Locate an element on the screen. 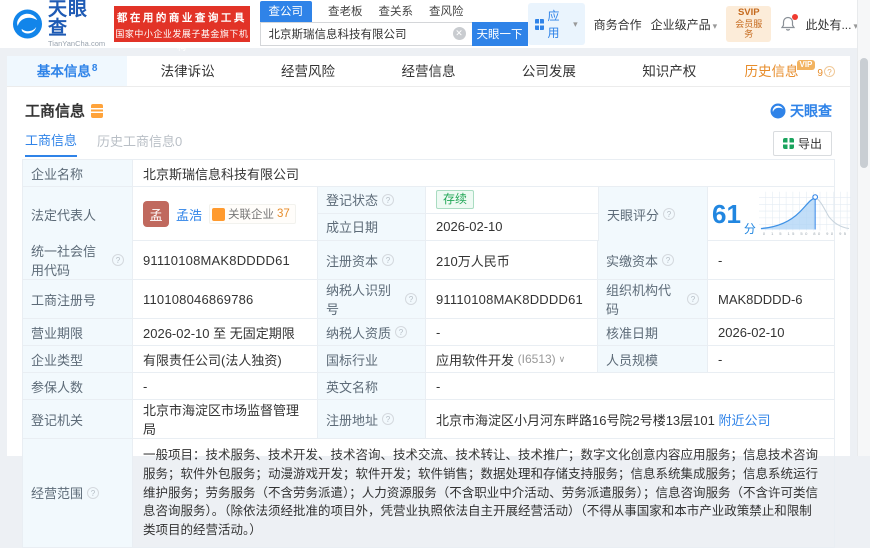 This screenshot has width=870, height=548. banner-line1: 都在用的商业查询工具 is located at coordinates (181, 18).